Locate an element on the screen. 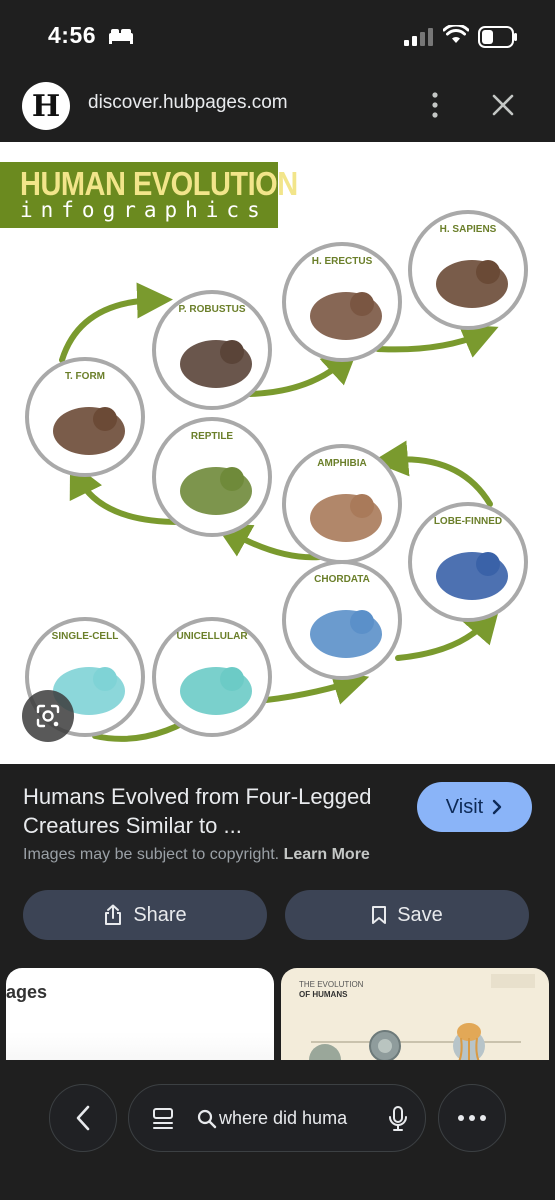  url-bar: H discover.hubpages.com is located at coordinates (277, 105).